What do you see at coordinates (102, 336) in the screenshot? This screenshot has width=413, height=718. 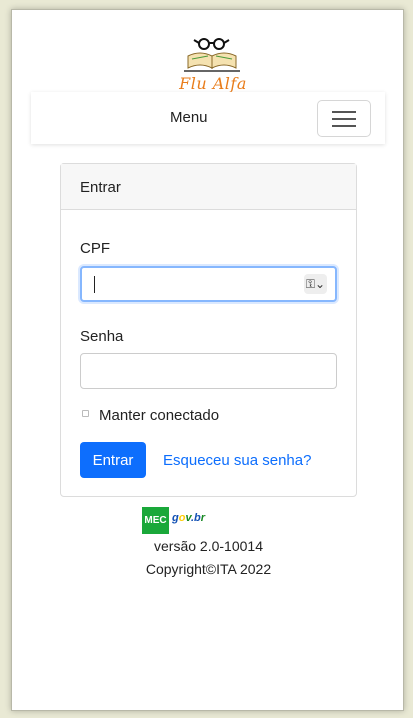 I see `senha-label: Senha` at bounding box center [102, 336].